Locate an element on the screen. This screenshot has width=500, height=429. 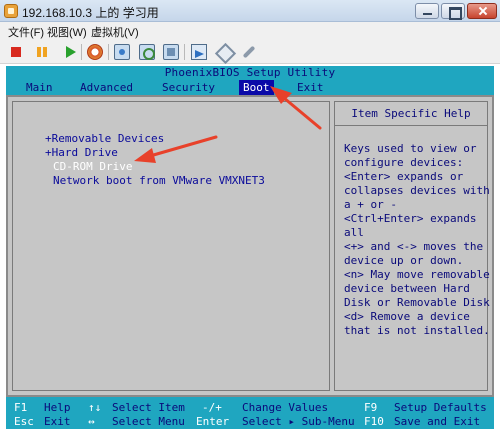
menu-vm: 虚拟机(V) is located at coordinates (115, 32).